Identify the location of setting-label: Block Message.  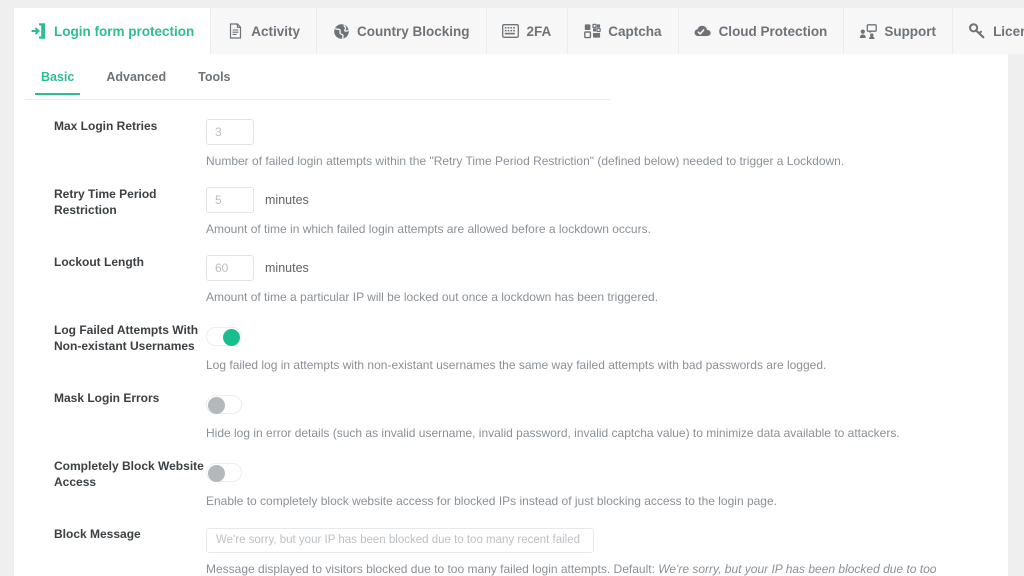
(97, 534).